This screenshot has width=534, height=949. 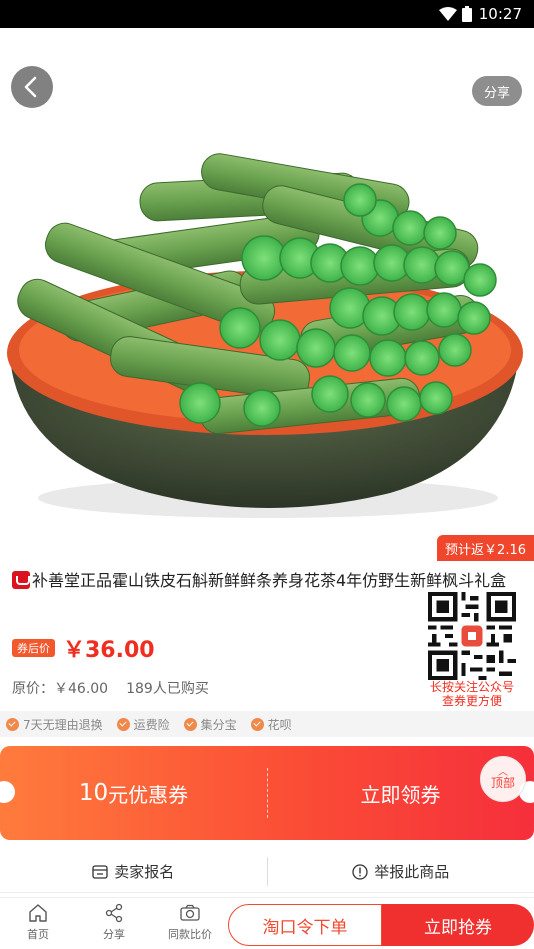 What do you see at coordinates (500, 14) in the screenshot?
I see `status-time: 10:27` at bounding box center [500, 14].